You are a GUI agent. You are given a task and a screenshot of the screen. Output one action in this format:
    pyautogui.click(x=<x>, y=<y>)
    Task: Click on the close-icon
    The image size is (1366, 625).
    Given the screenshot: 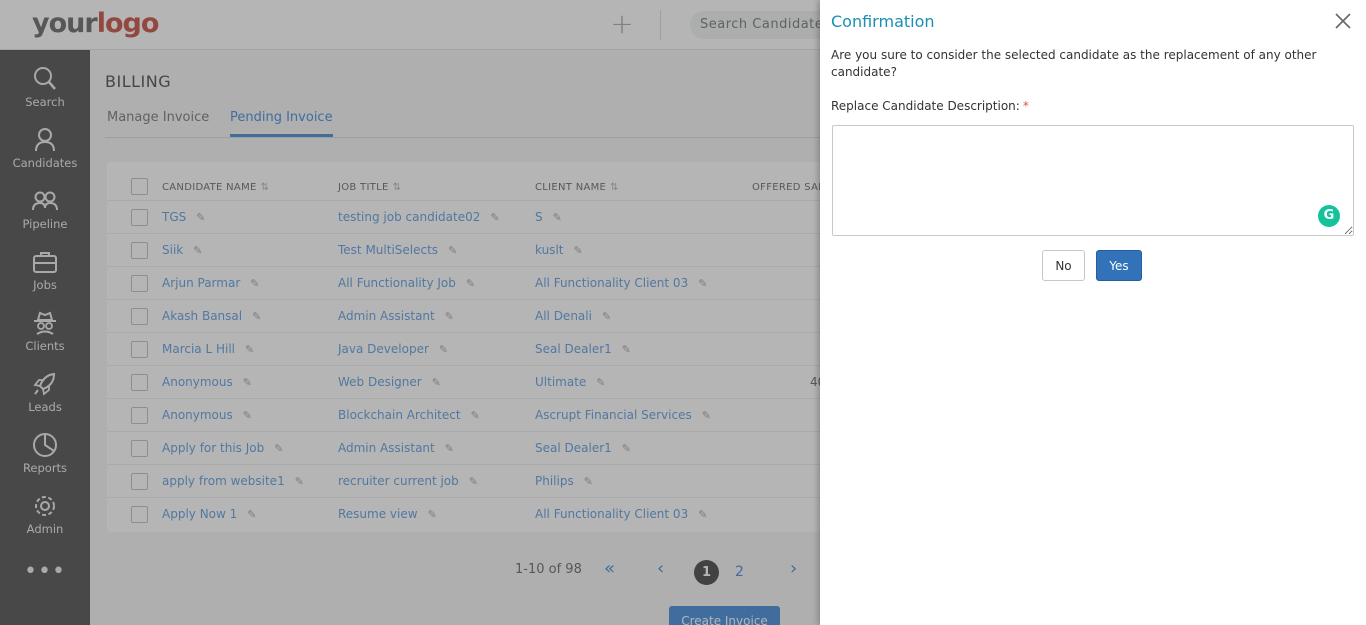 What is the action you would take?
    pyautogui.click(x=1343, y=21)
    